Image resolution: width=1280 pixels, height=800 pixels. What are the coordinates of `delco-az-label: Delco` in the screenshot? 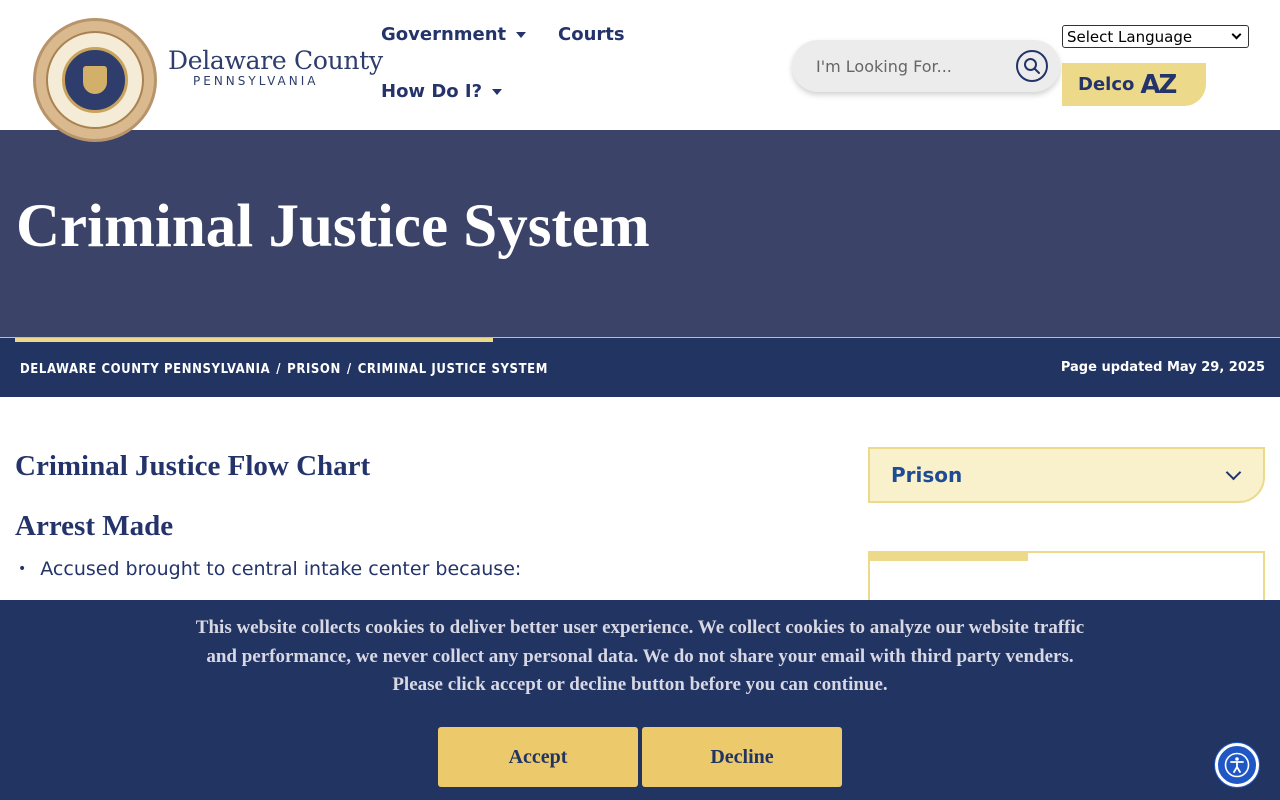 It's located at (1106, 84).